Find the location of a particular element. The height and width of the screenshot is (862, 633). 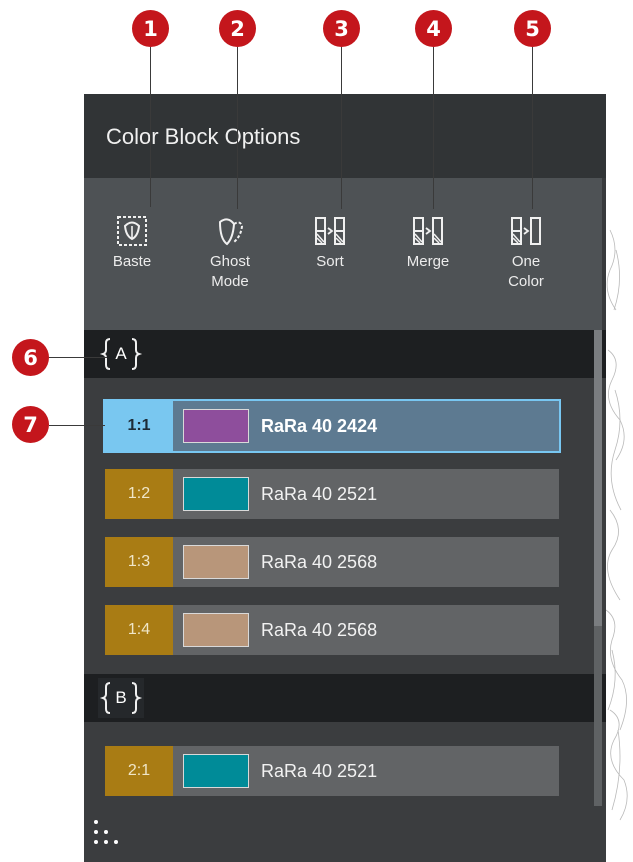

baste-button: Baste is located at coordinates (132, 243).